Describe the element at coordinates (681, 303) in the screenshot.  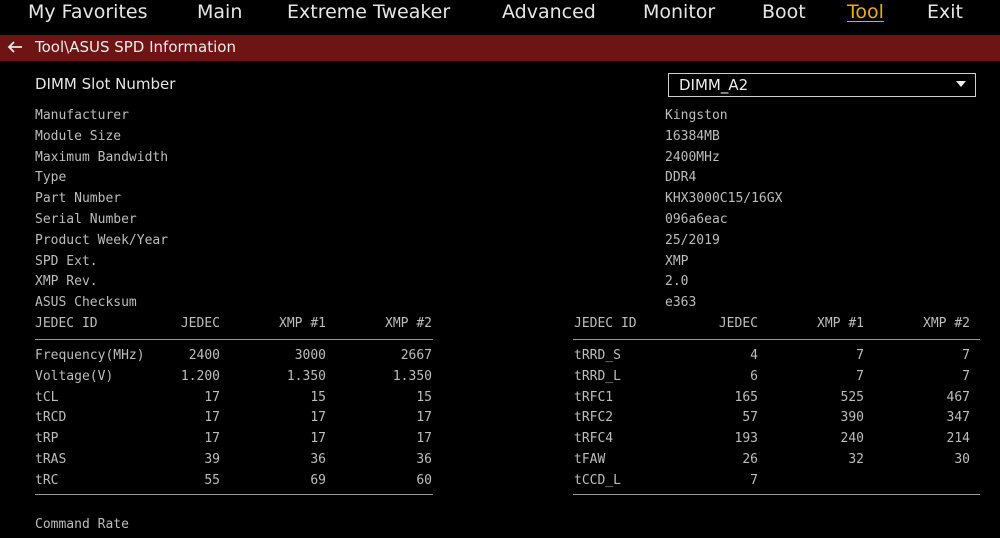
I see `info-value: e363` at that location.